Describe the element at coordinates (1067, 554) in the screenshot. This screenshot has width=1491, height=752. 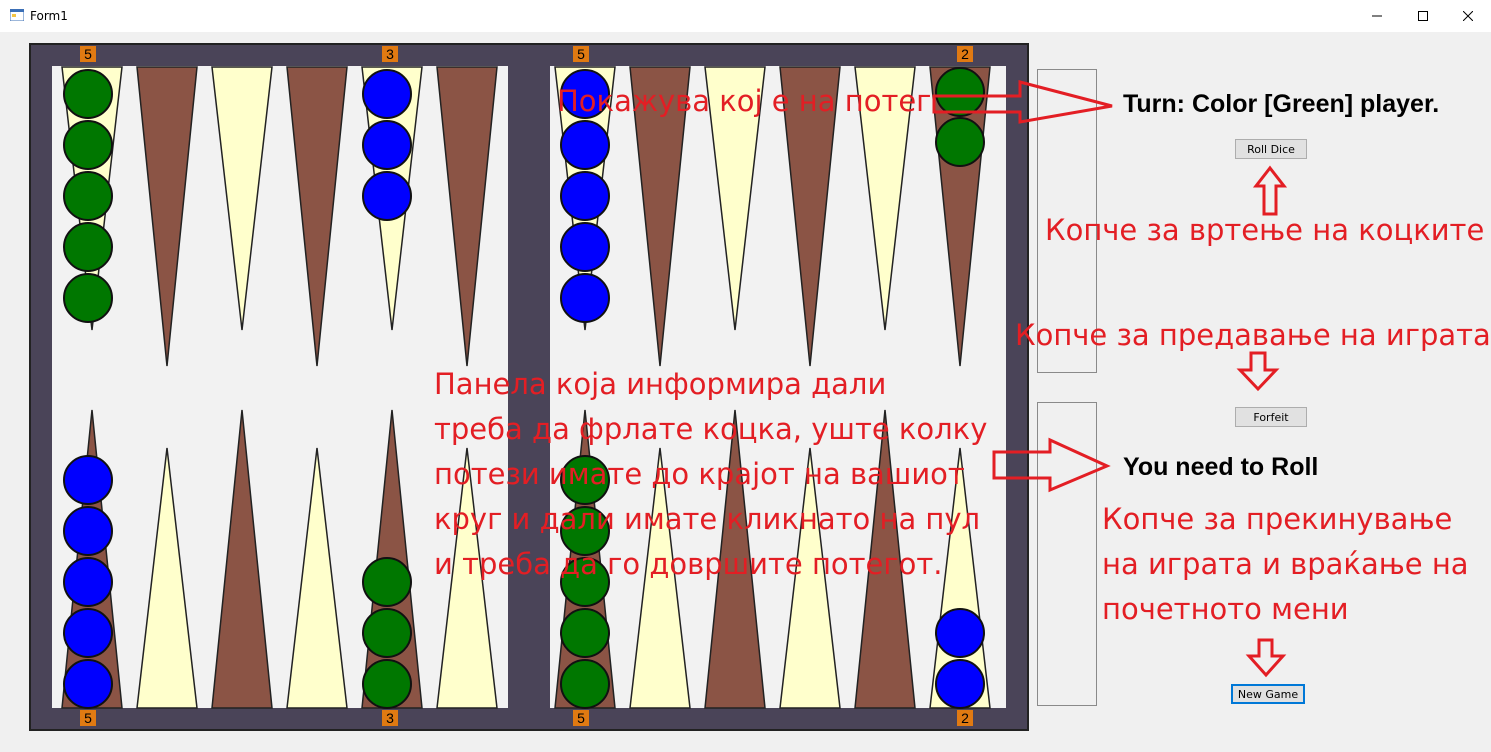
I see `lower-side-panel` at that location.